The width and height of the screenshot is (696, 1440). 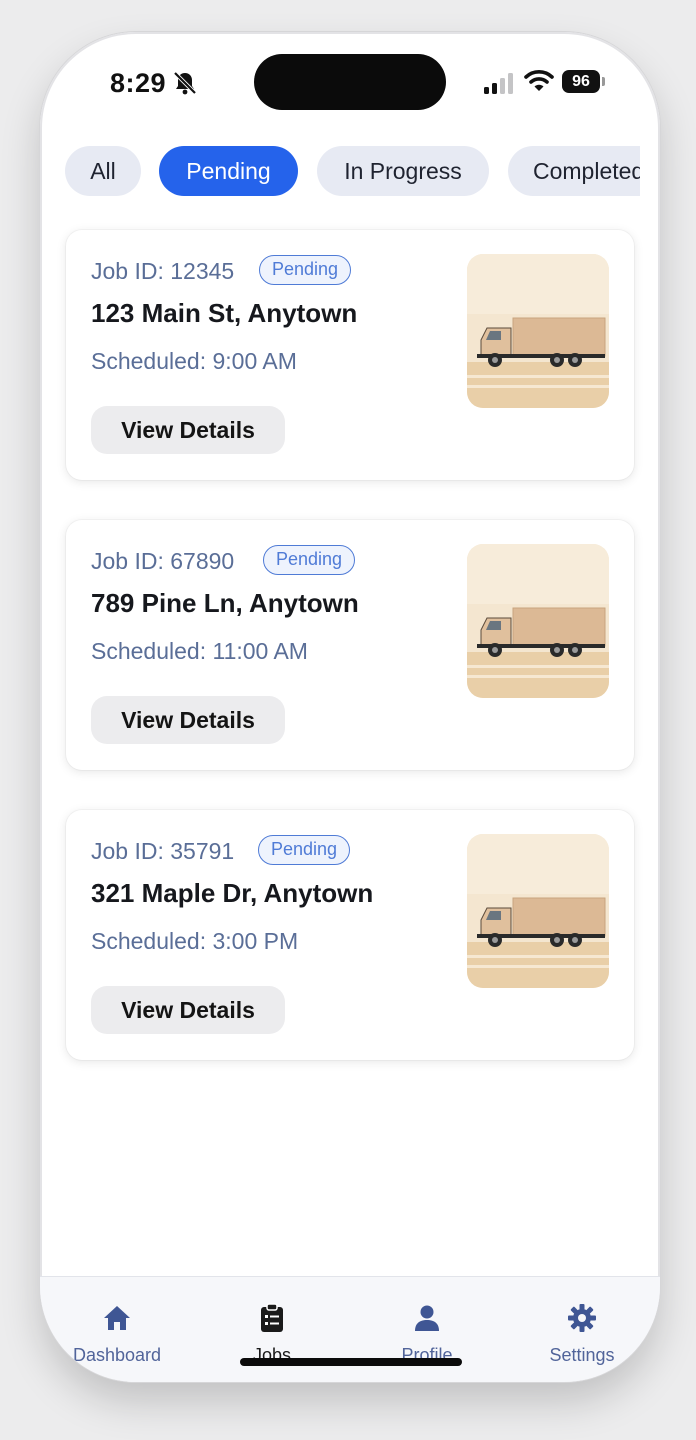 What do you see at coordinates (195, 941) in the screenshot?
I see `scheduled-time: Scheduled: 3:00 PM` at bounding box center [195, 941].